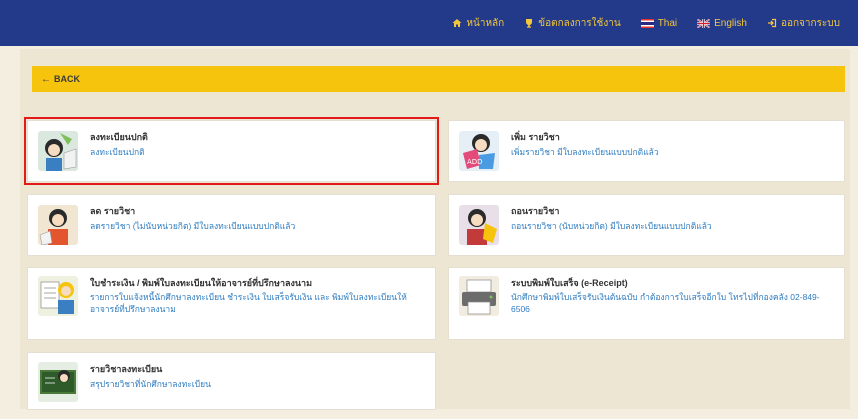  I want to click on cartoon-withdraw-course-icon, so click(479, 225).